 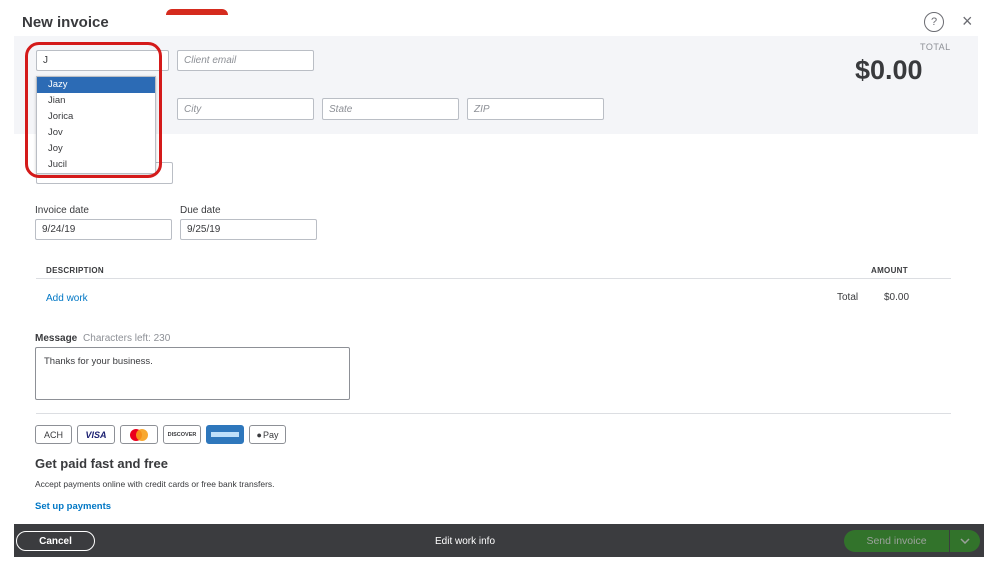 I want to click on message-label: Message, so click(x=56, y=338).